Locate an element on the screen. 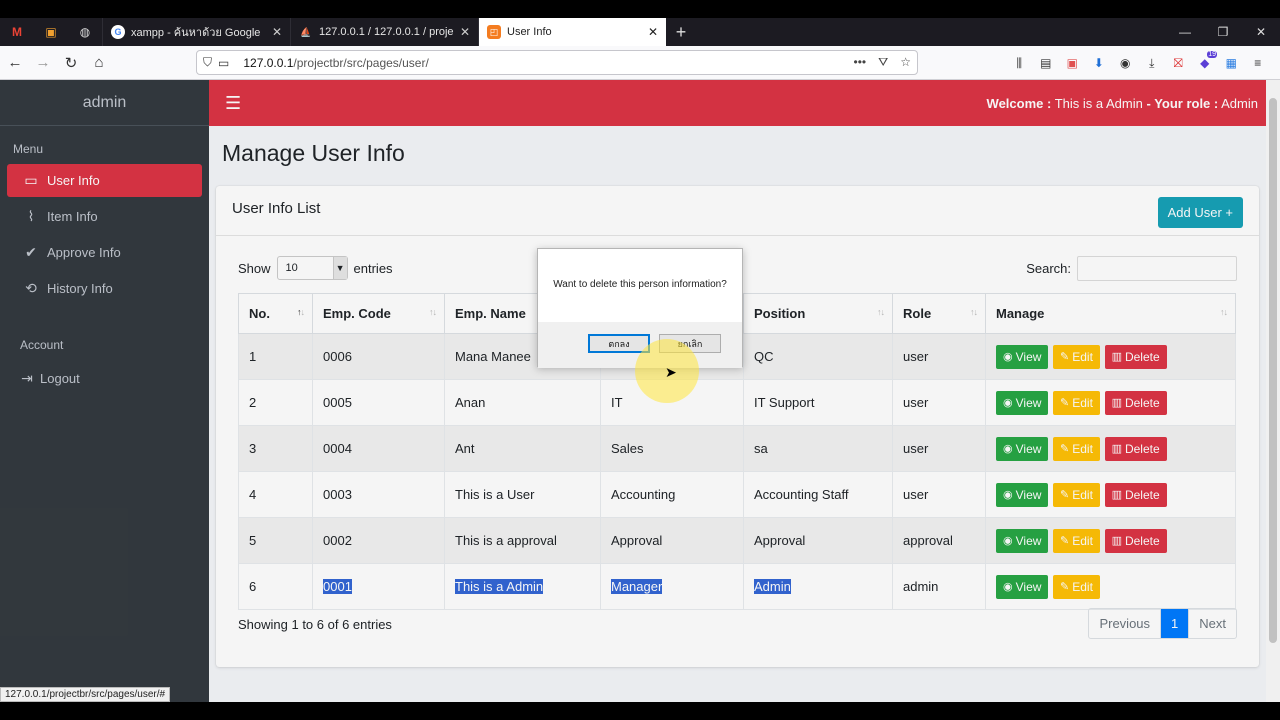 The width and height of the screenshot is (1280, 720). scrollbar-thumb is located at coordinates (1273, 370).